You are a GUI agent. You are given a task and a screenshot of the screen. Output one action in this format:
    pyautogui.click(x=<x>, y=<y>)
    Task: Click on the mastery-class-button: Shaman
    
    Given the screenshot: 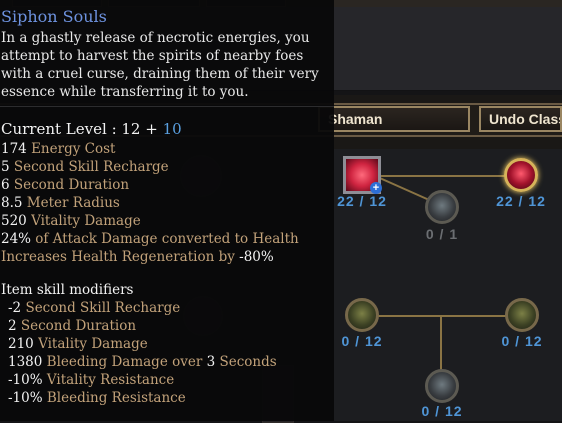 What is the action you would take?
    pyautogui.click(x=394, y=119)
    